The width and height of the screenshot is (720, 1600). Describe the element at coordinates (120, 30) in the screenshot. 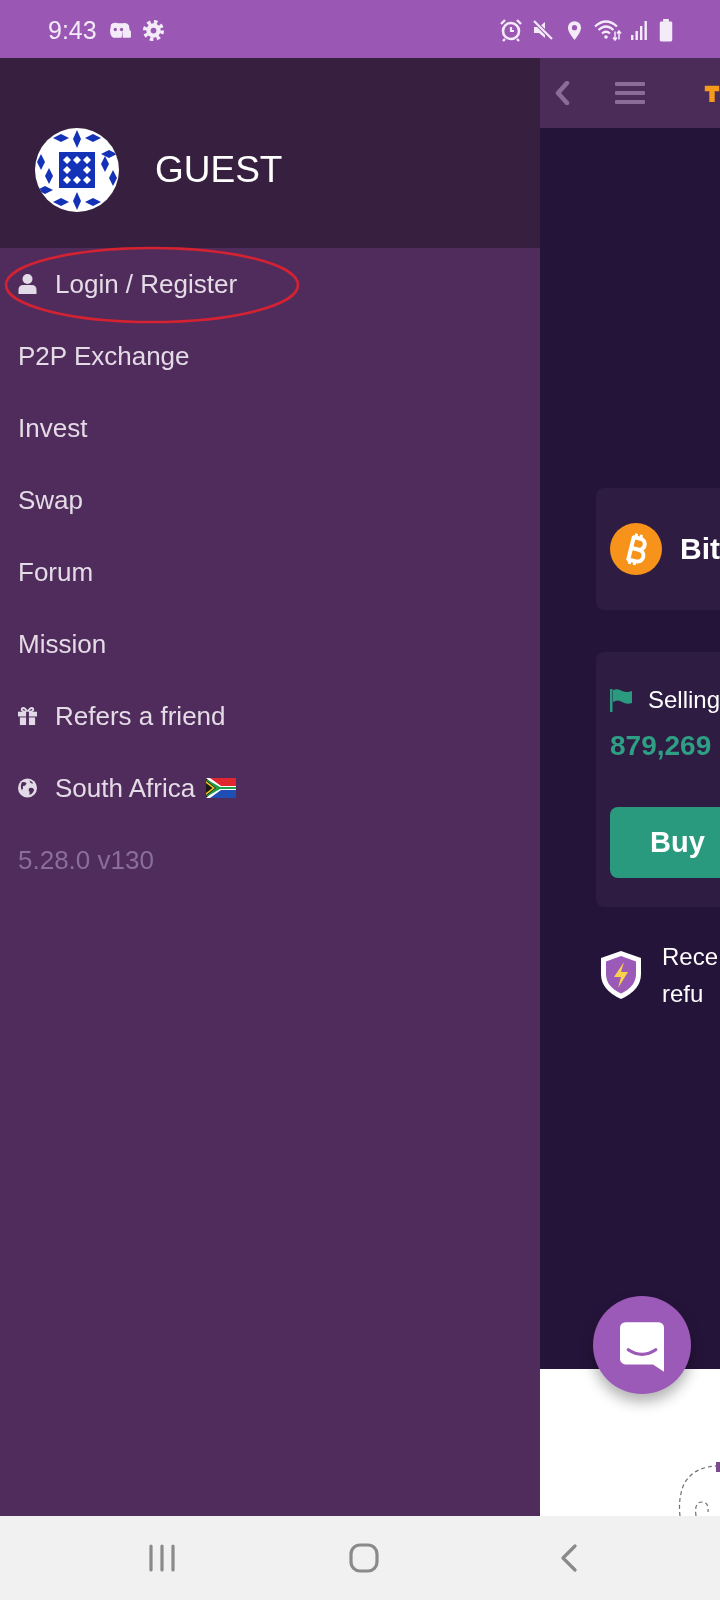

I see `gamepad-icon` at that location.